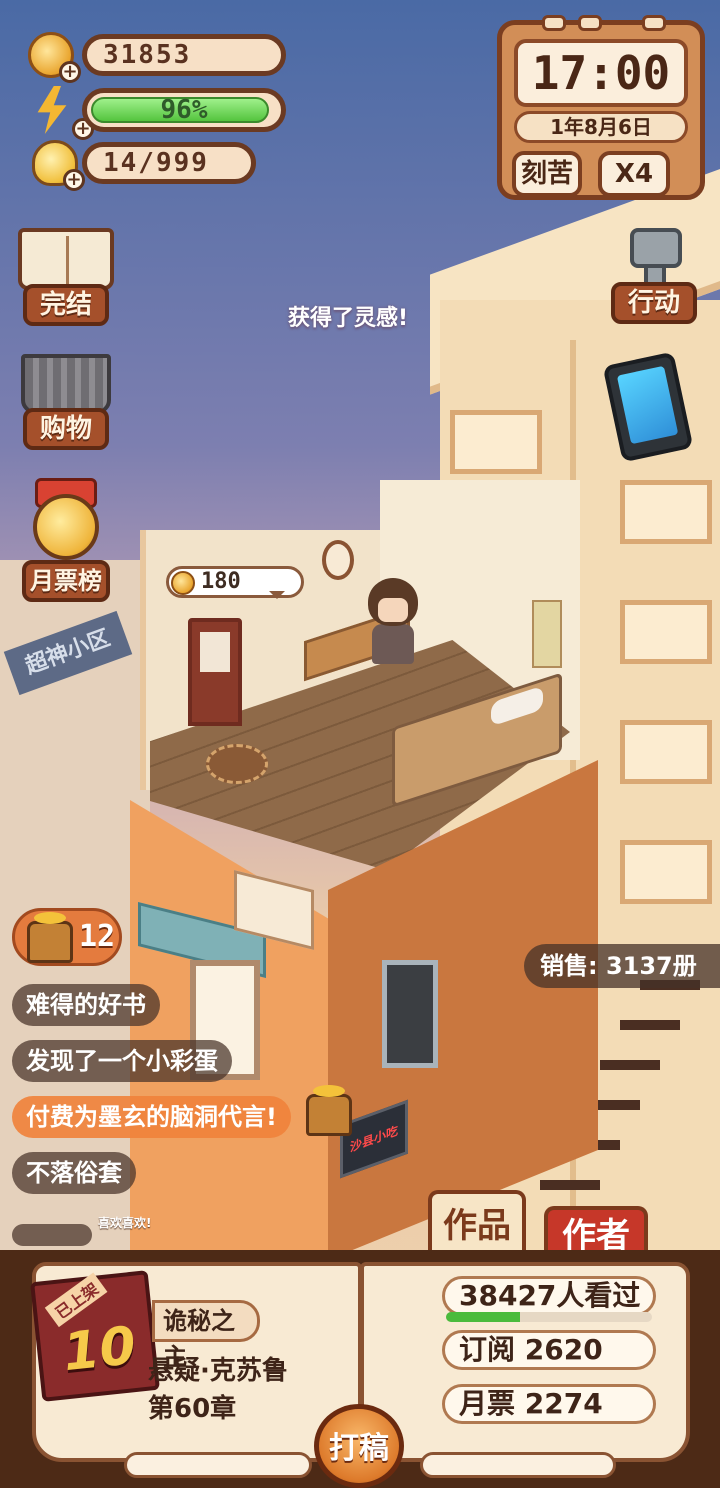 The width and height of the screenshot is (720, 1488). Describe the element at coordinates (66, 581) in the screenshot. I see `ranking-label: 月票榜` at that location.